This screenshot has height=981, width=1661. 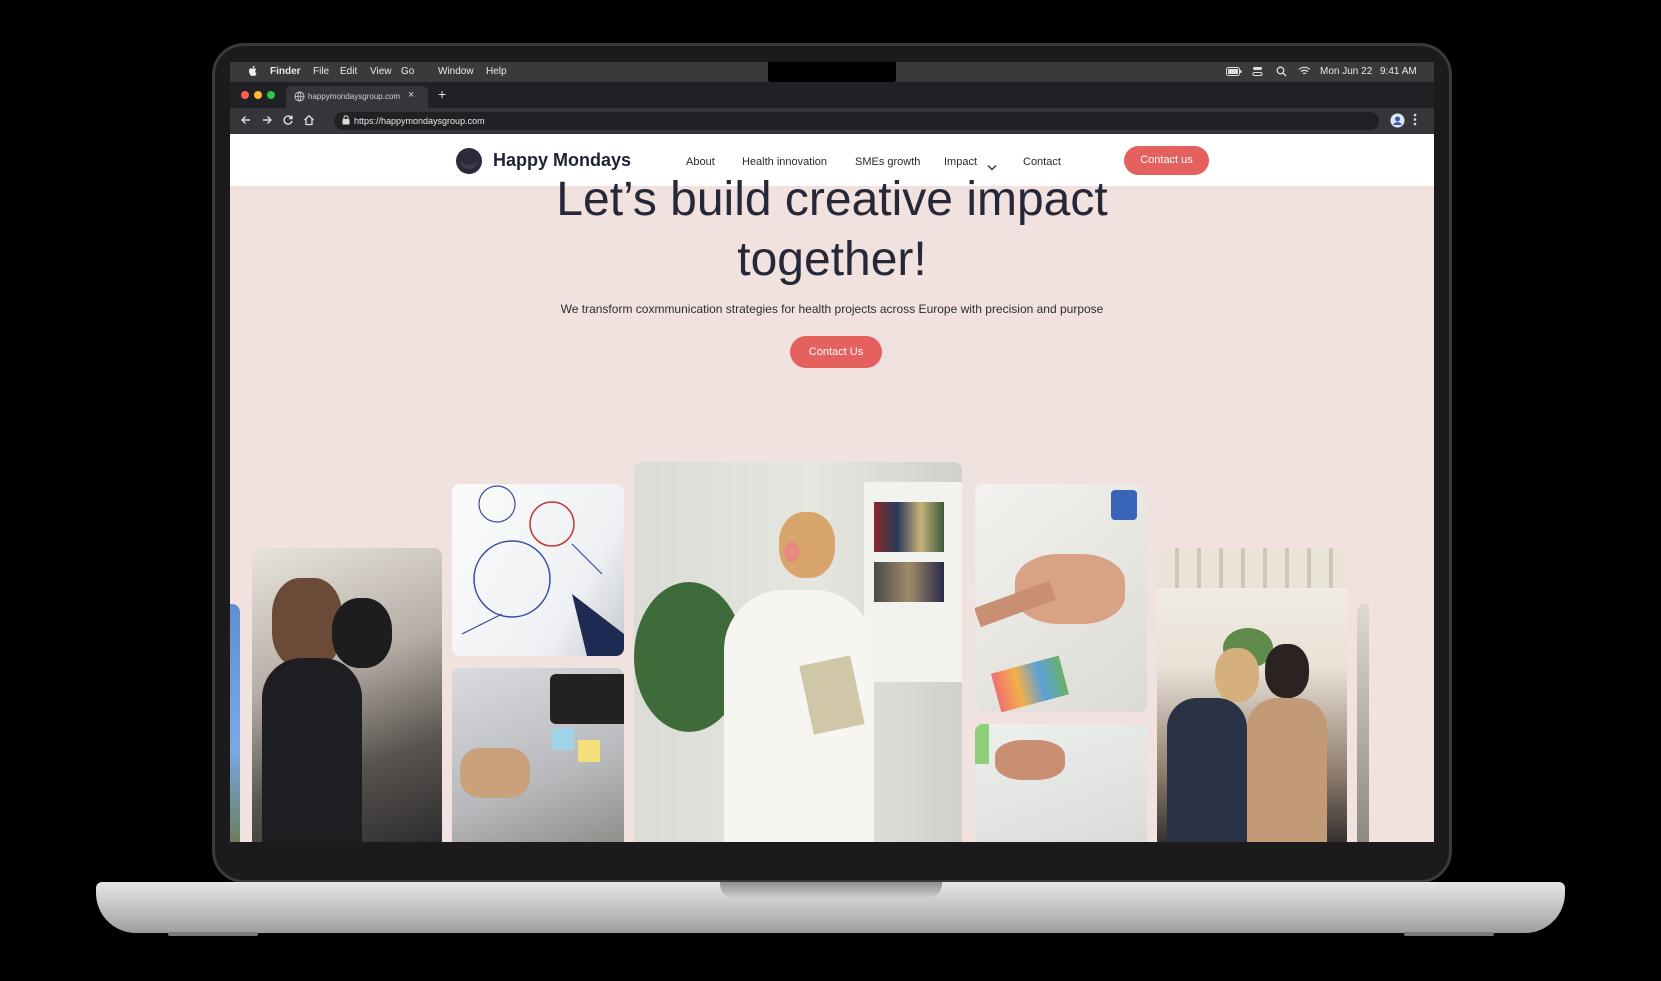 I want to click on menu-edit: Edit, so click(x=348, y=71).